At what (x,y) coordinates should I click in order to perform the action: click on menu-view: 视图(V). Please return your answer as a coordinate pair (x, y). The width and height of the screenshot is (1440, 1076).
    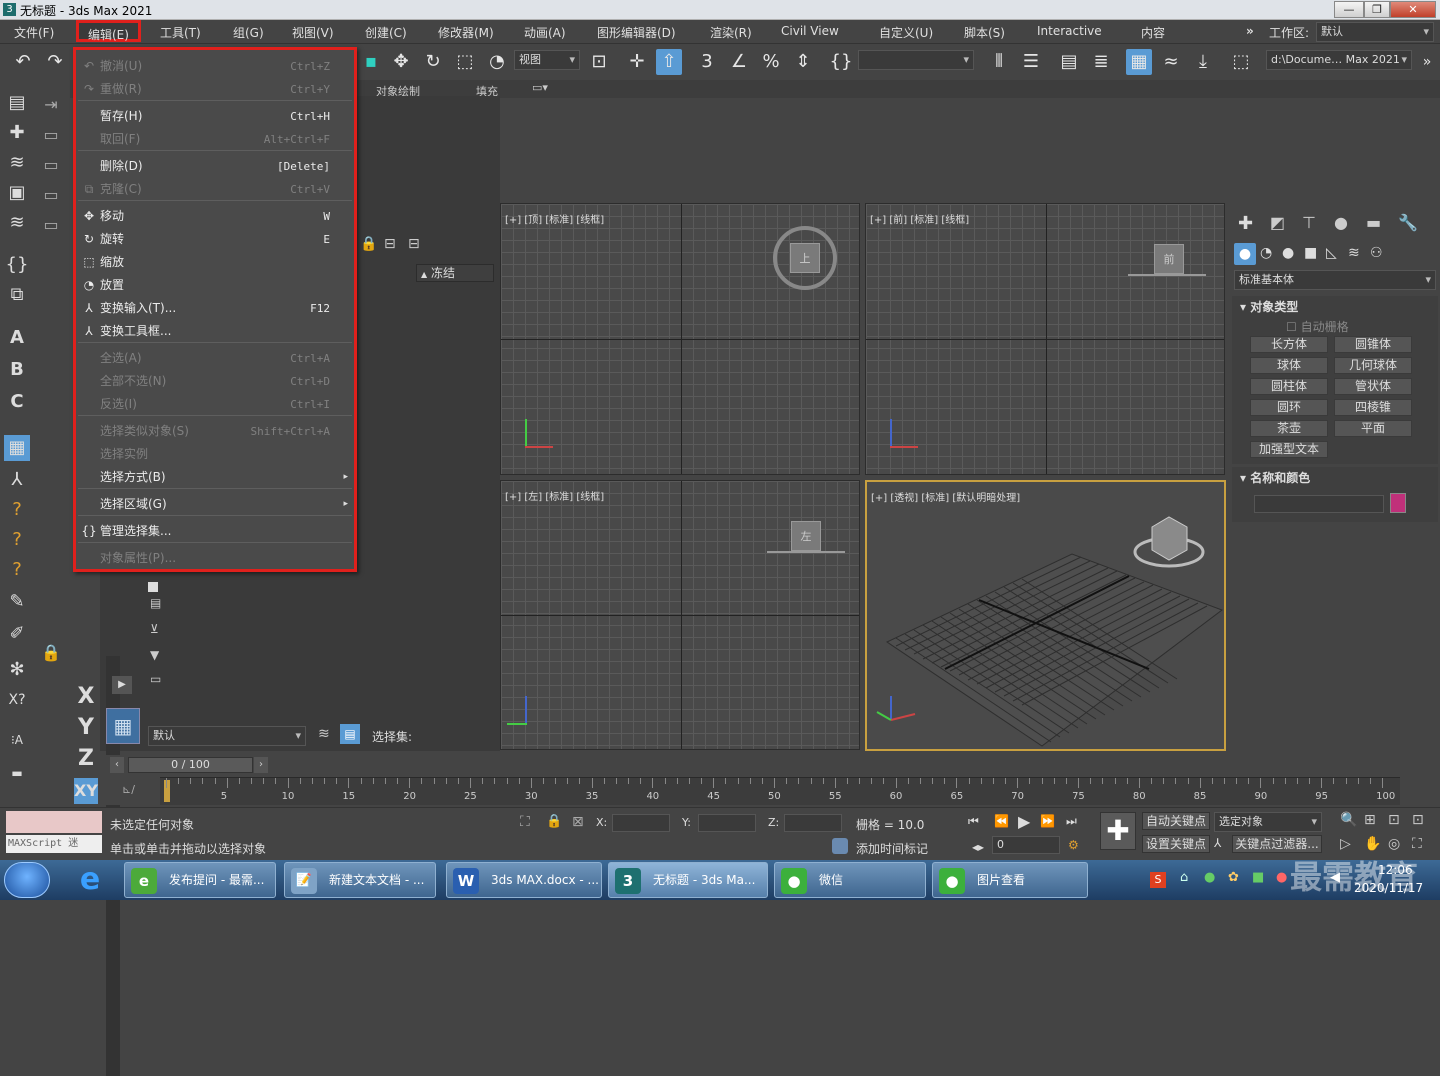
    Looking at the image, I should click on (313, 32).